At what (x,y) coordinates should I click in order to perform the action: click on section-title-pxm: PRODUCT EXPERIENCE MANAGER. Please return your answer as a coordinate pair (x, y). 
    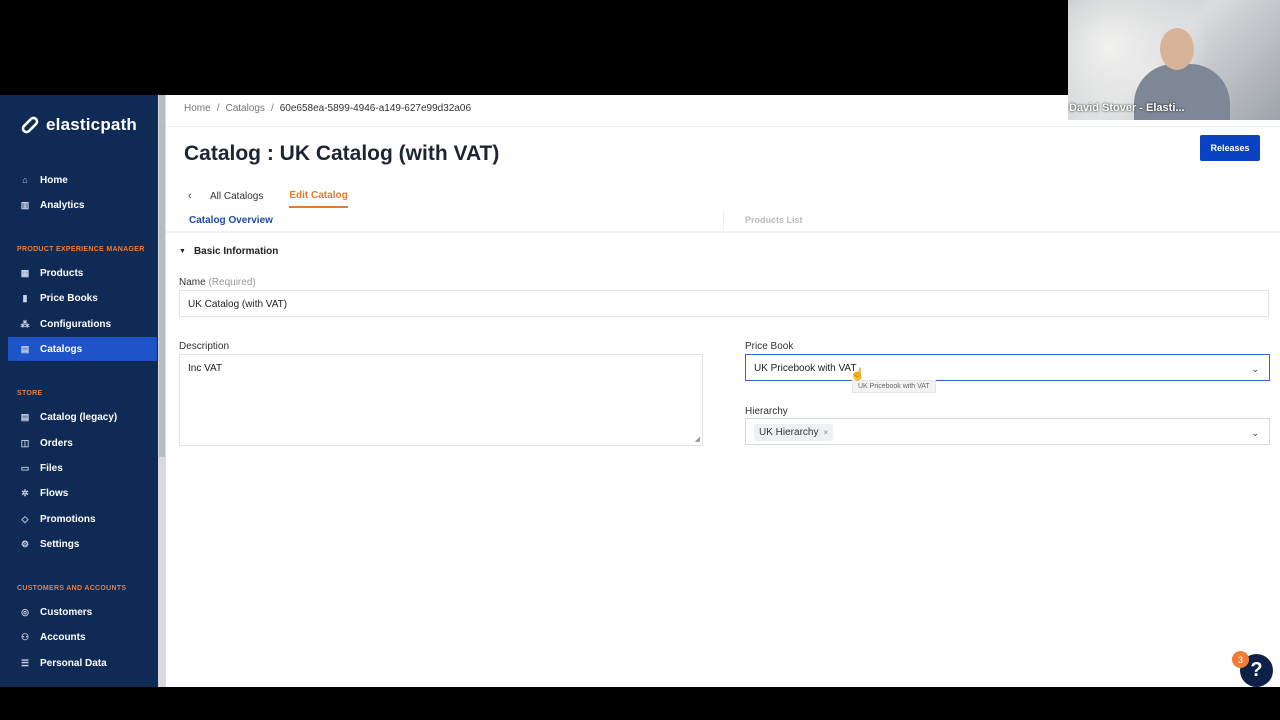
    Looking at the image, I should click on (81, 249).